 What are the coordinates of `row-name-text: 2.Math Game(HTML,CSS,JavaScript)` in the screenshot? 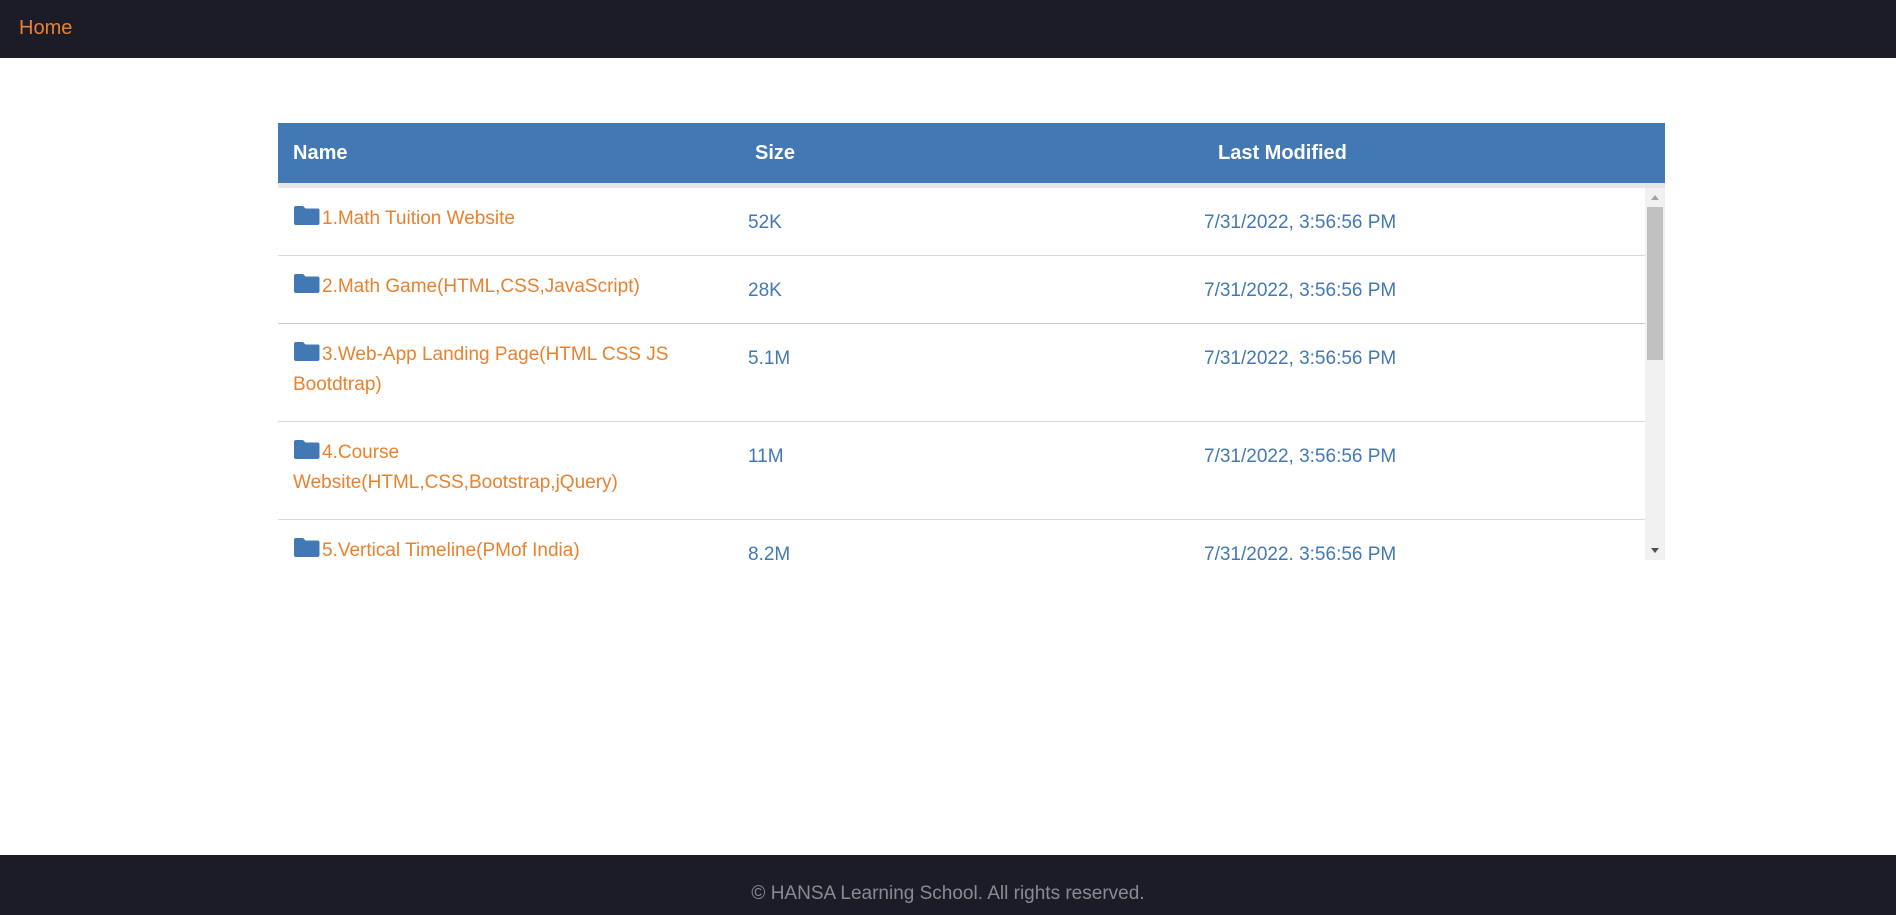 It's located at (481, 286).